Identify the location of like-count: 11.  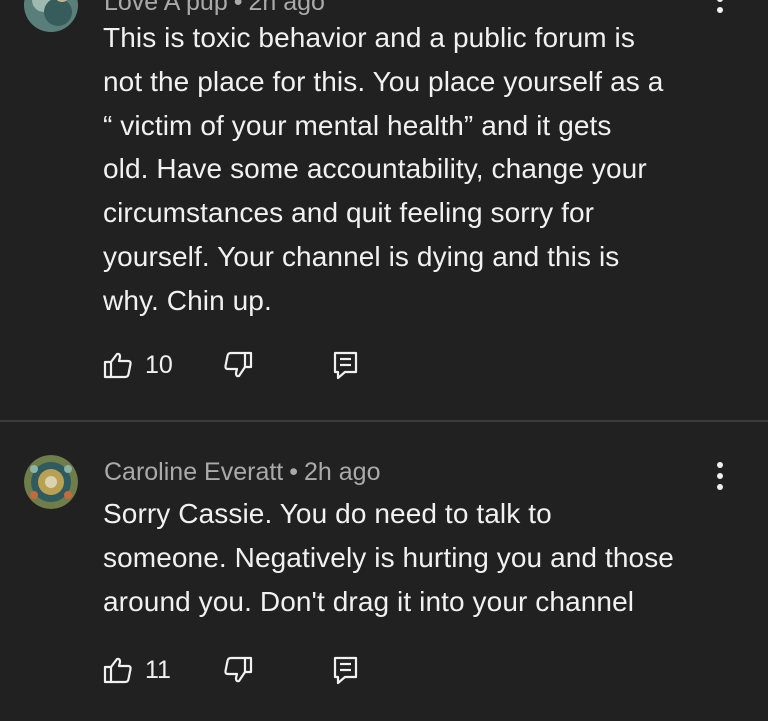
(158, 669).